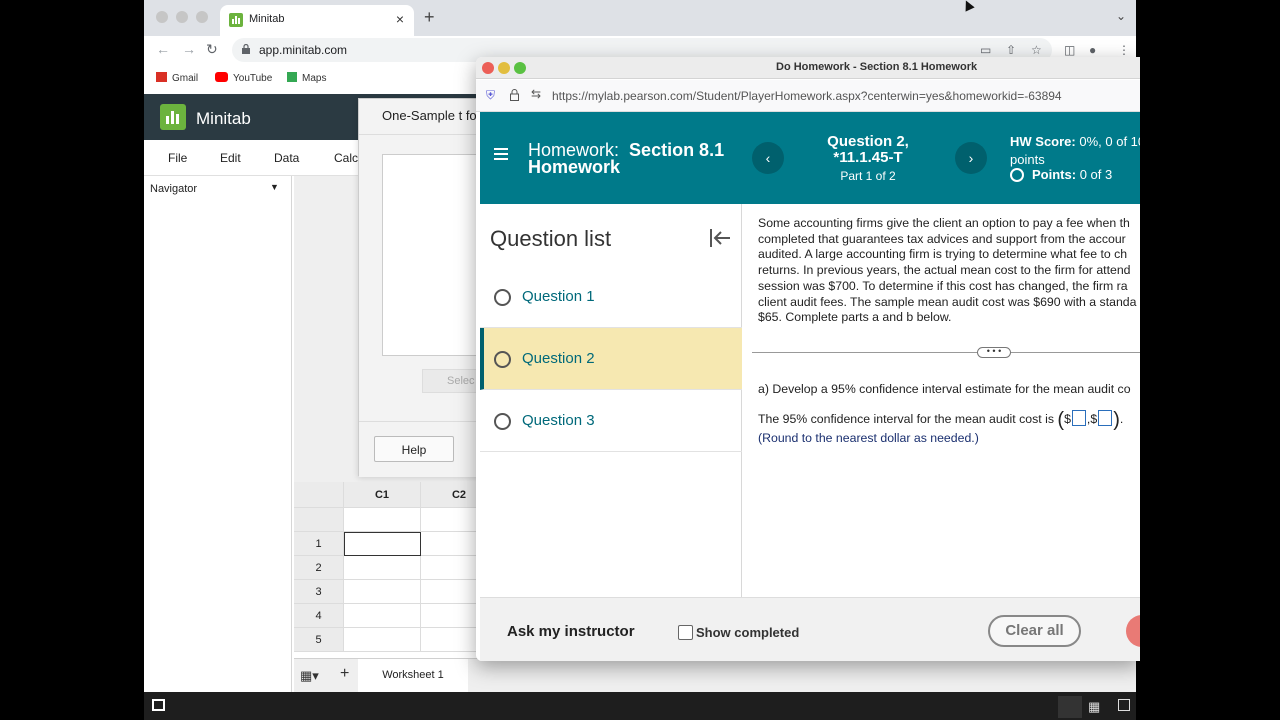 Image resolution: width=1280 pixels, height=720 pixels. I want to click on select-button: Selec, so click(452, 381).